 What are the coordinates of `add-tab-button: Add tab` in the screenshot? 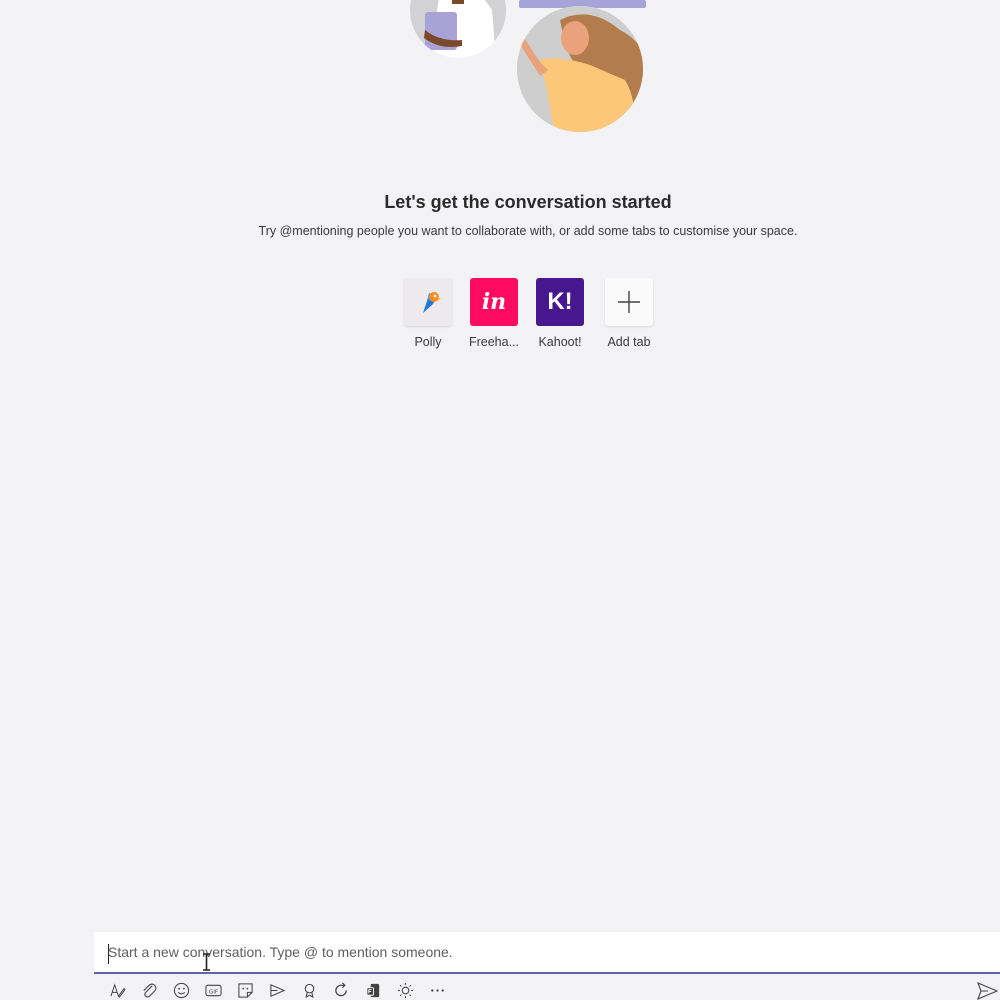 It's located at (629, 313).